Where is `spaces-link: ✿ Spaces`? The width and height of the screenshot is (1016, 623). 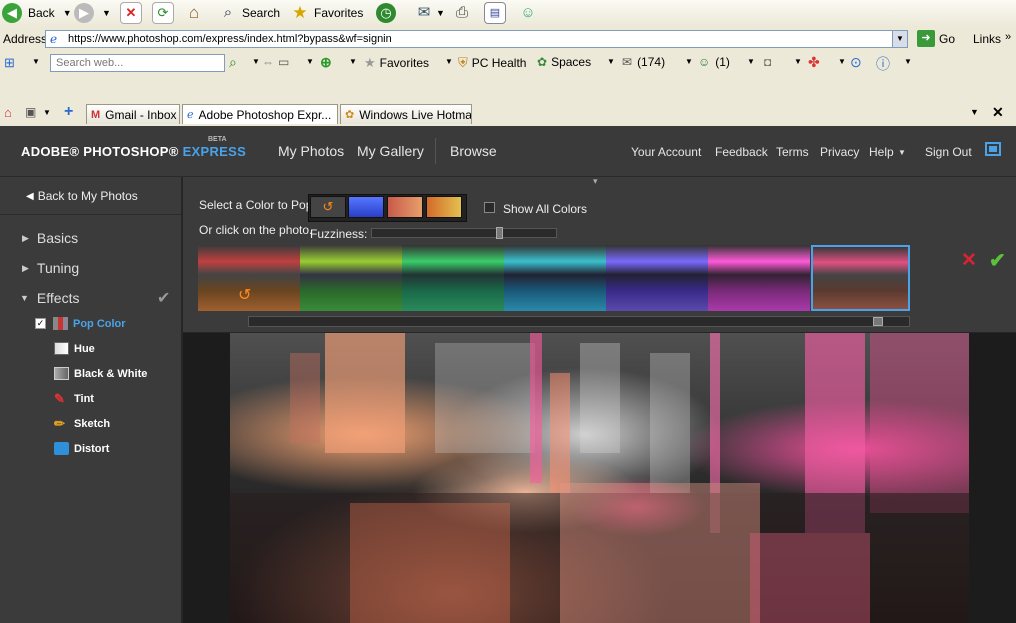 spaces-link: ✿ Spaces is located at coordinates (564, 62).